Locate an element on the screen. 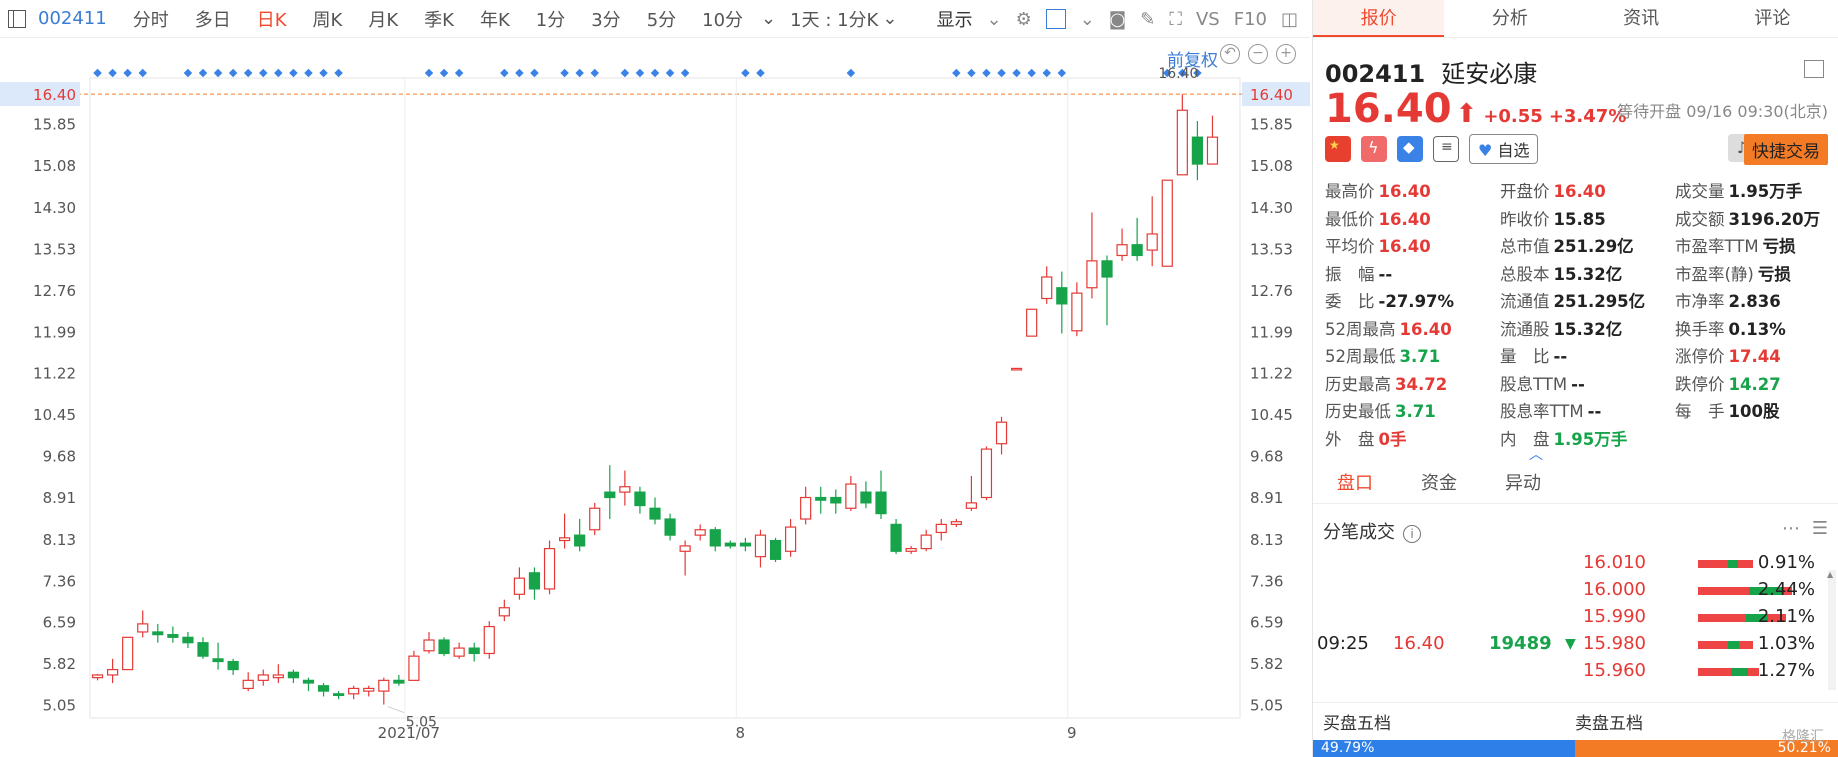 Image resolution: width=1838 pixels, height=757 pixels. f10-button: F10 is located at coordinates (1250, 19).